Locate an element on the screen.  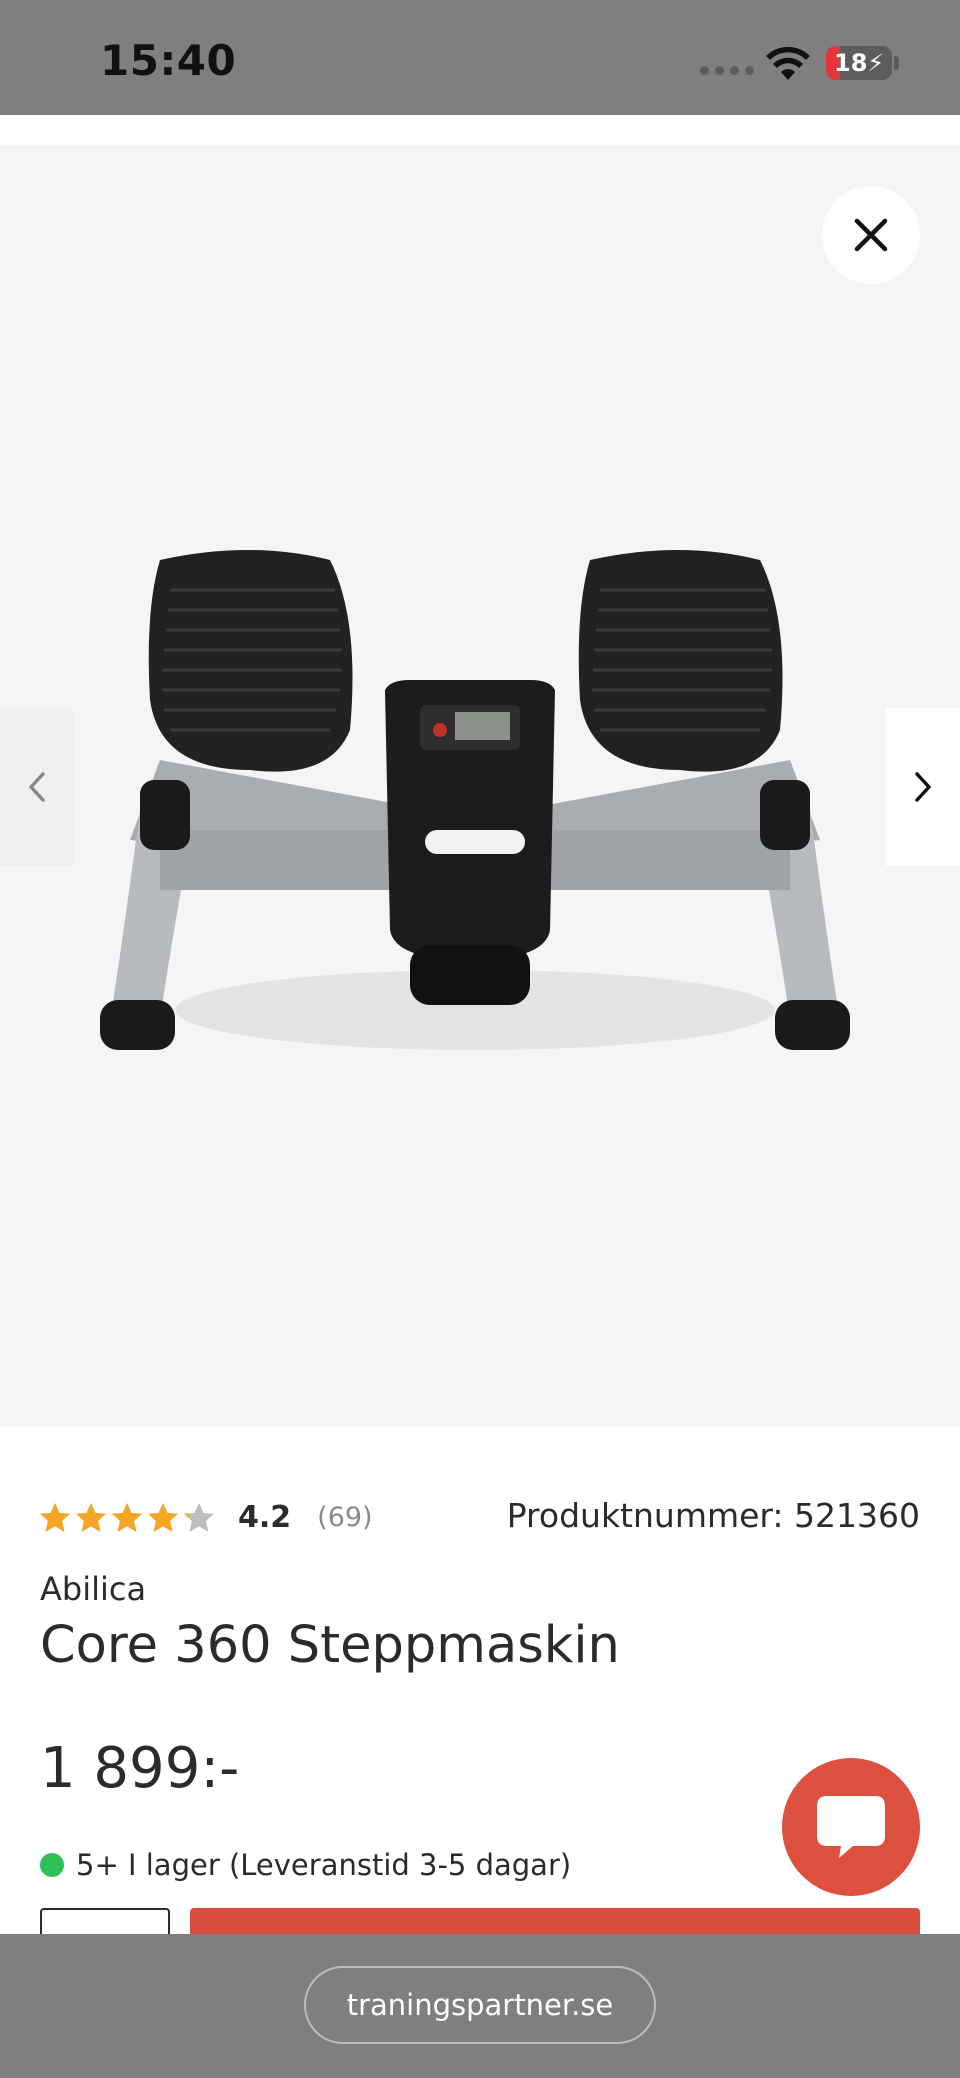
previous-image-button is located at coordinates (37, 787).